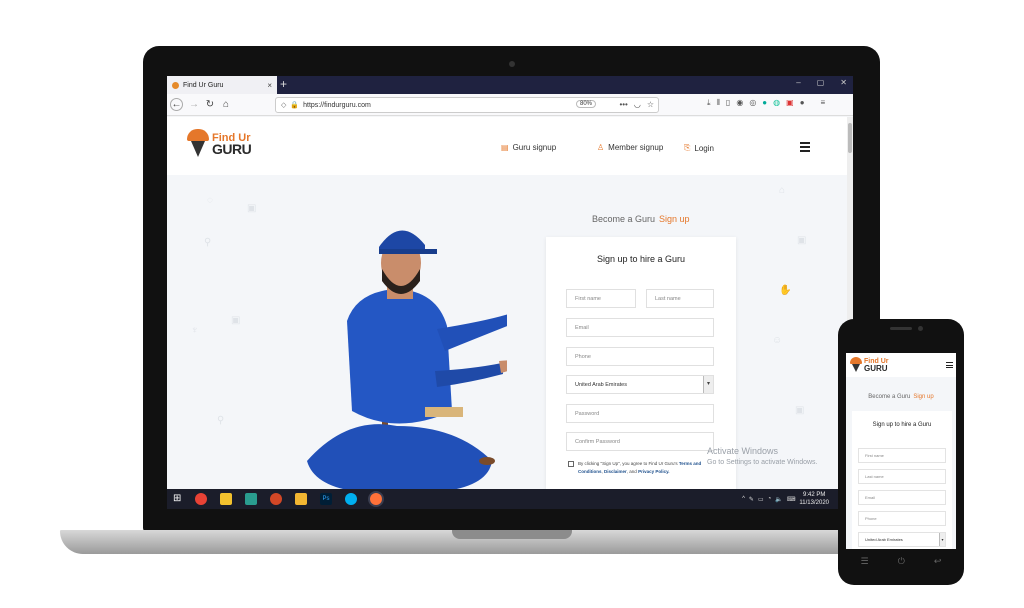 This screenshot has width=1024, height=608. Describe the element at coordinates (762, 462) in the screenshot. I see `activate-windows-subtitle: Go to Settings to activate Windows.` at that location.